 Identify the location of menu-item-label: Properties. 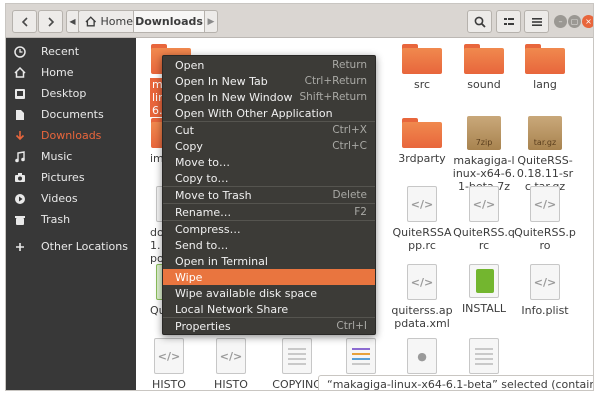
(203, 326).